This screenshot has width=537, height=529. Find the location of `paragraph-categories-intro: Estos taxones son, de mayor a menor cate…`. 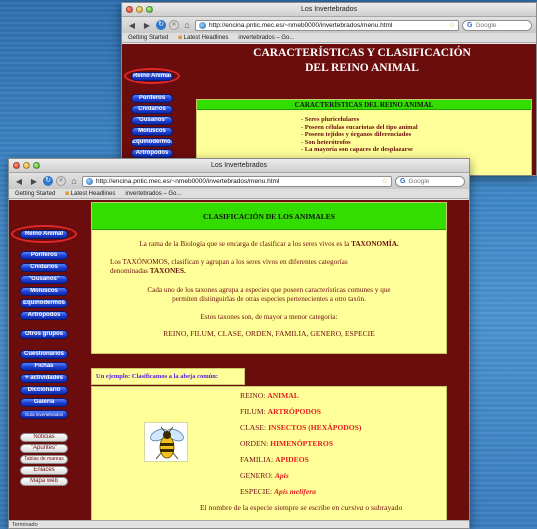

paragraph-categories-intro: Estos taxones son, de mayor a menor cate… is located at coordinates (269, 317).